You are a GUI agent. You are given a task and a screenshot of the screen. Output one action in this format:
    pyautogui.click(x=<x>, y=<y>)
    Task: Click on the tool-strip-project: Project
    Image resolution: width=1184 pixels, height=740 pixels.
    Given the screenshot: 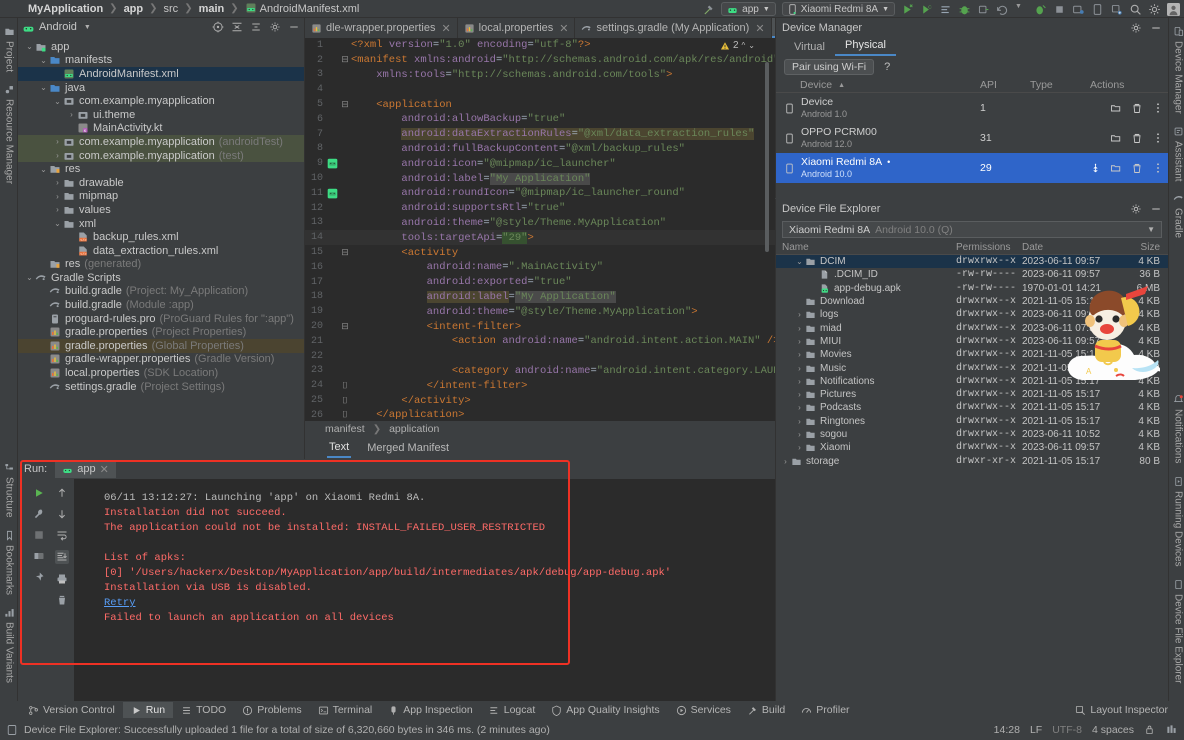 What is the action you would take?
    pyautogui.click(x=9, y=49)
    